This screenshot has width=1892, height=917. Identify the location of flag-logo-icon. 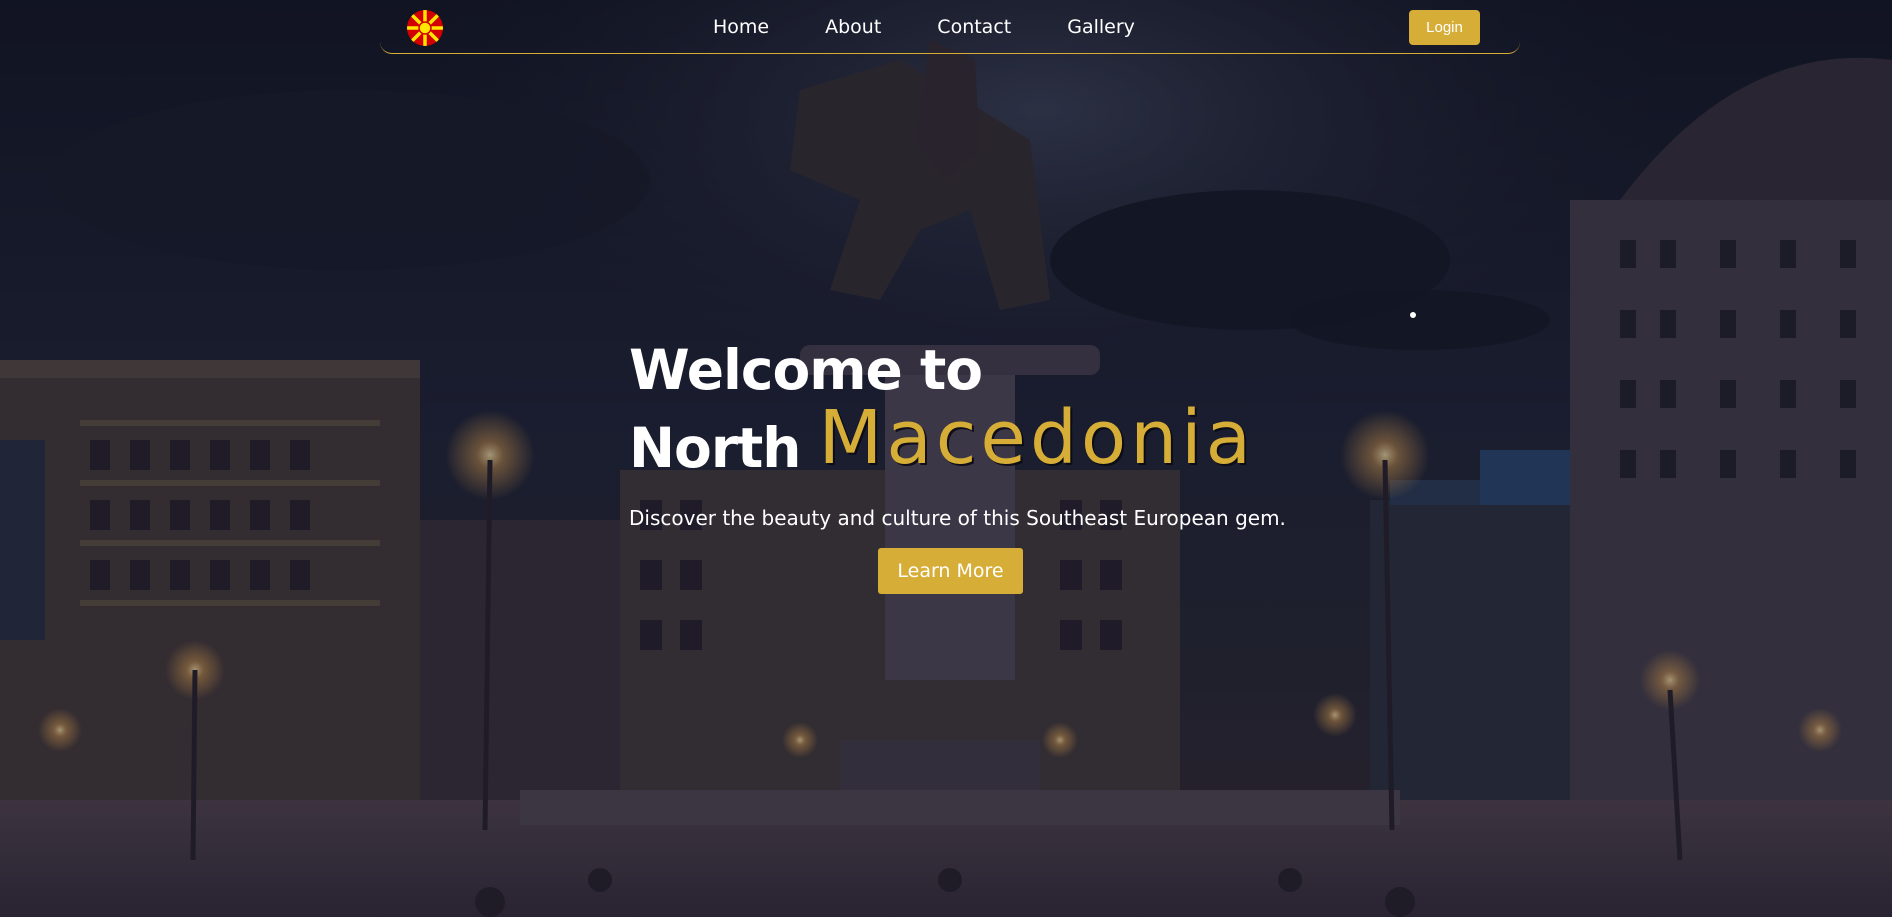
(425, 28).